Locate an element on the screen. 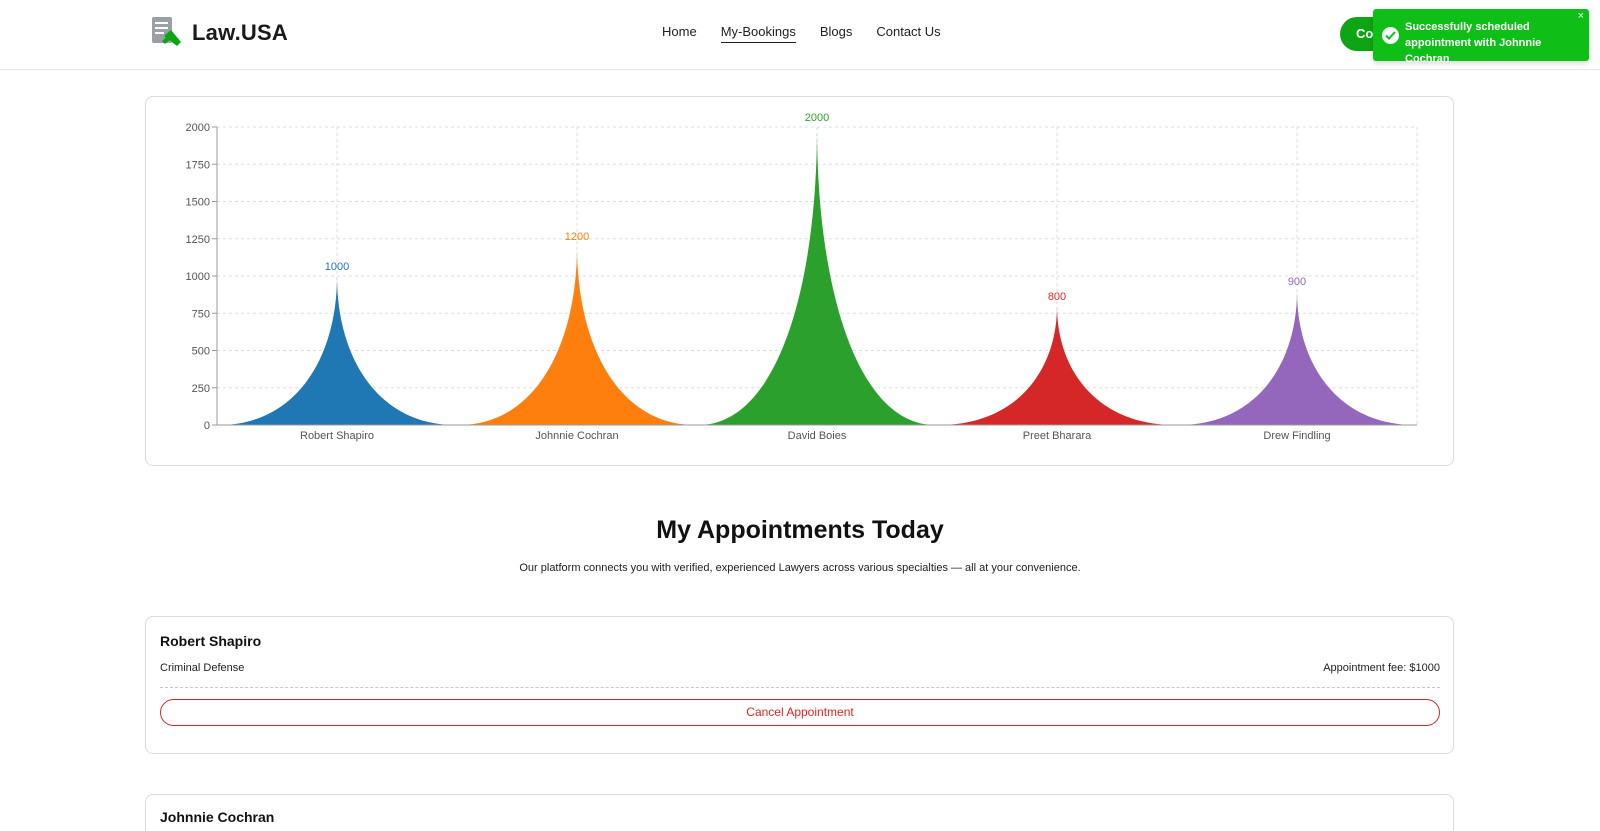  booking-card: Johnnie Cochran is located at coordinates (799, 812).